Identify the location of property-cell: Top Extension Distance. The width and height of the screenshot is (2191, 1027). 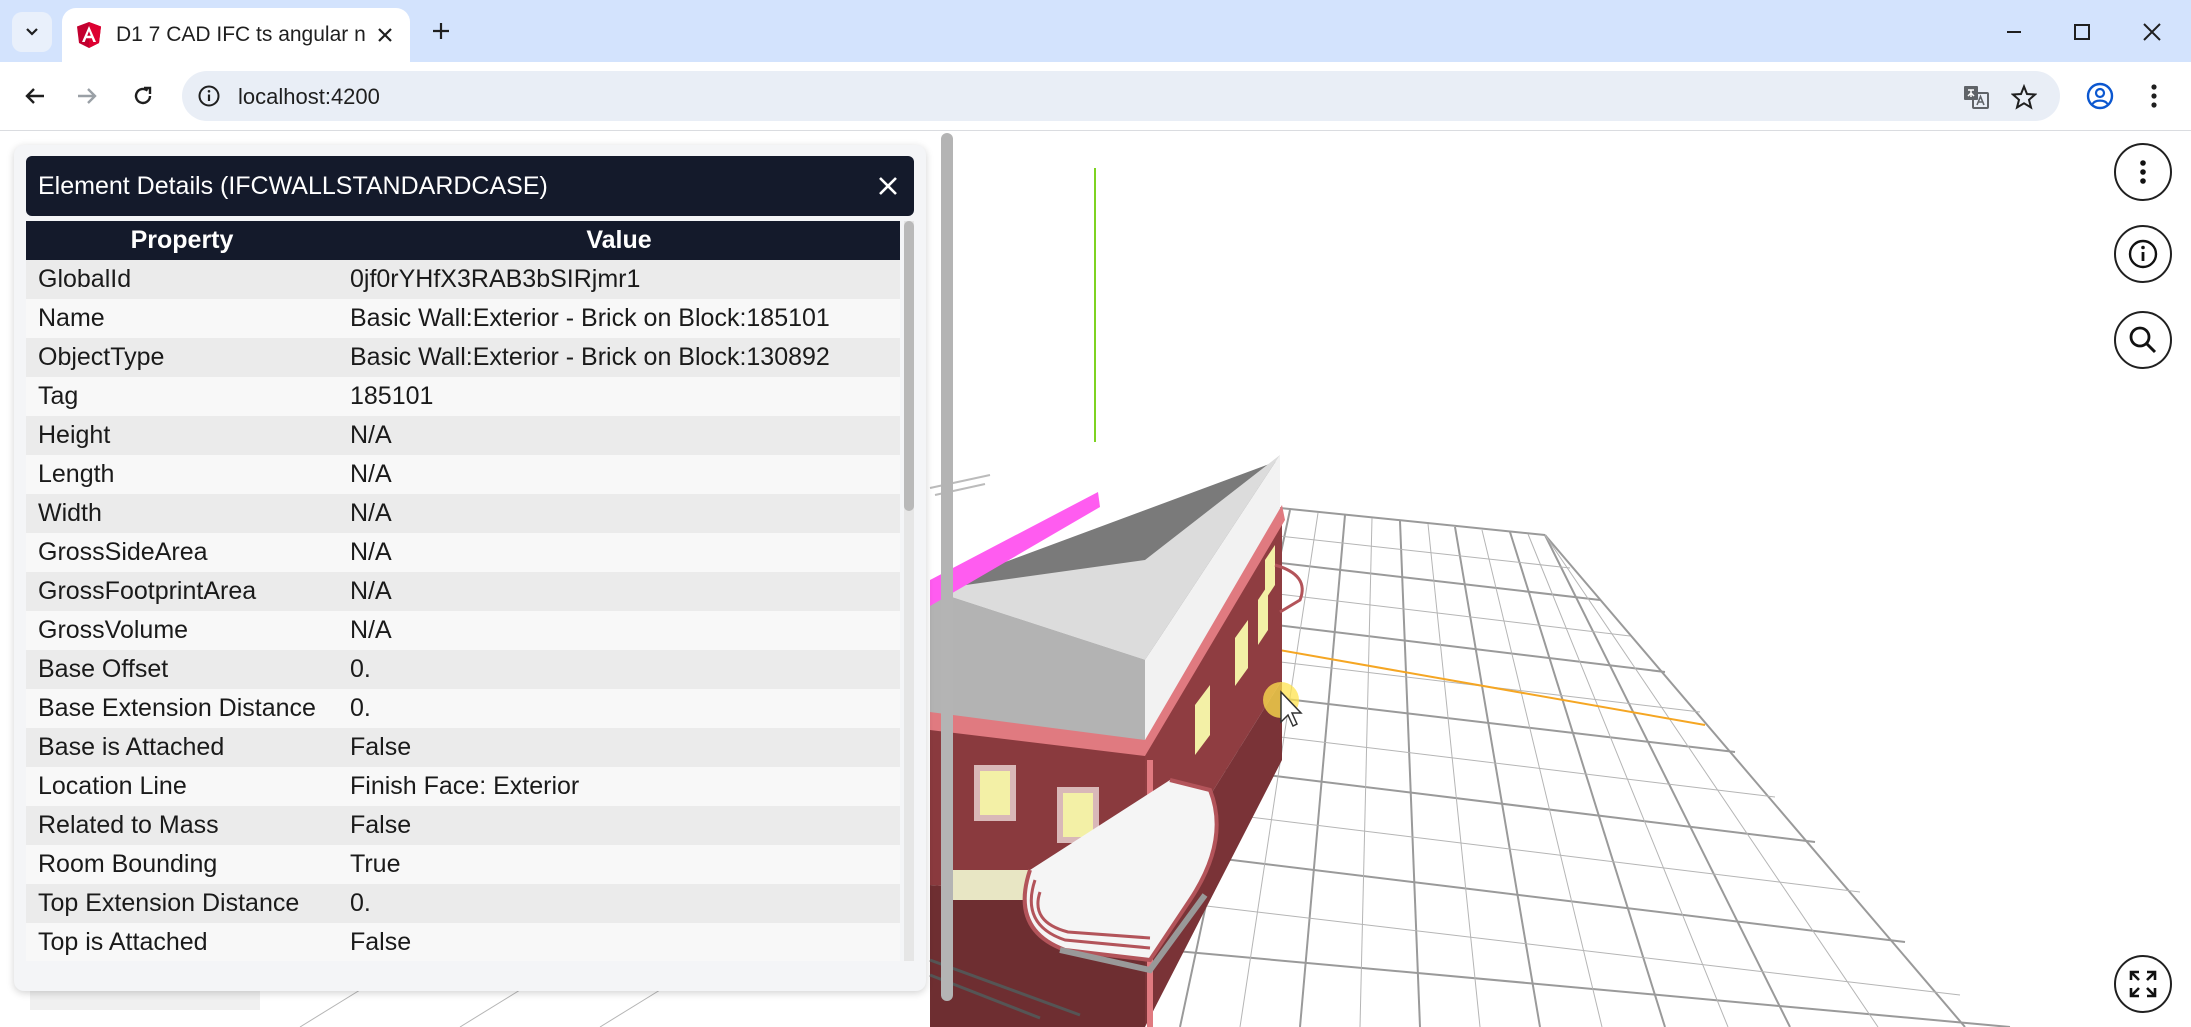
(182, 903).